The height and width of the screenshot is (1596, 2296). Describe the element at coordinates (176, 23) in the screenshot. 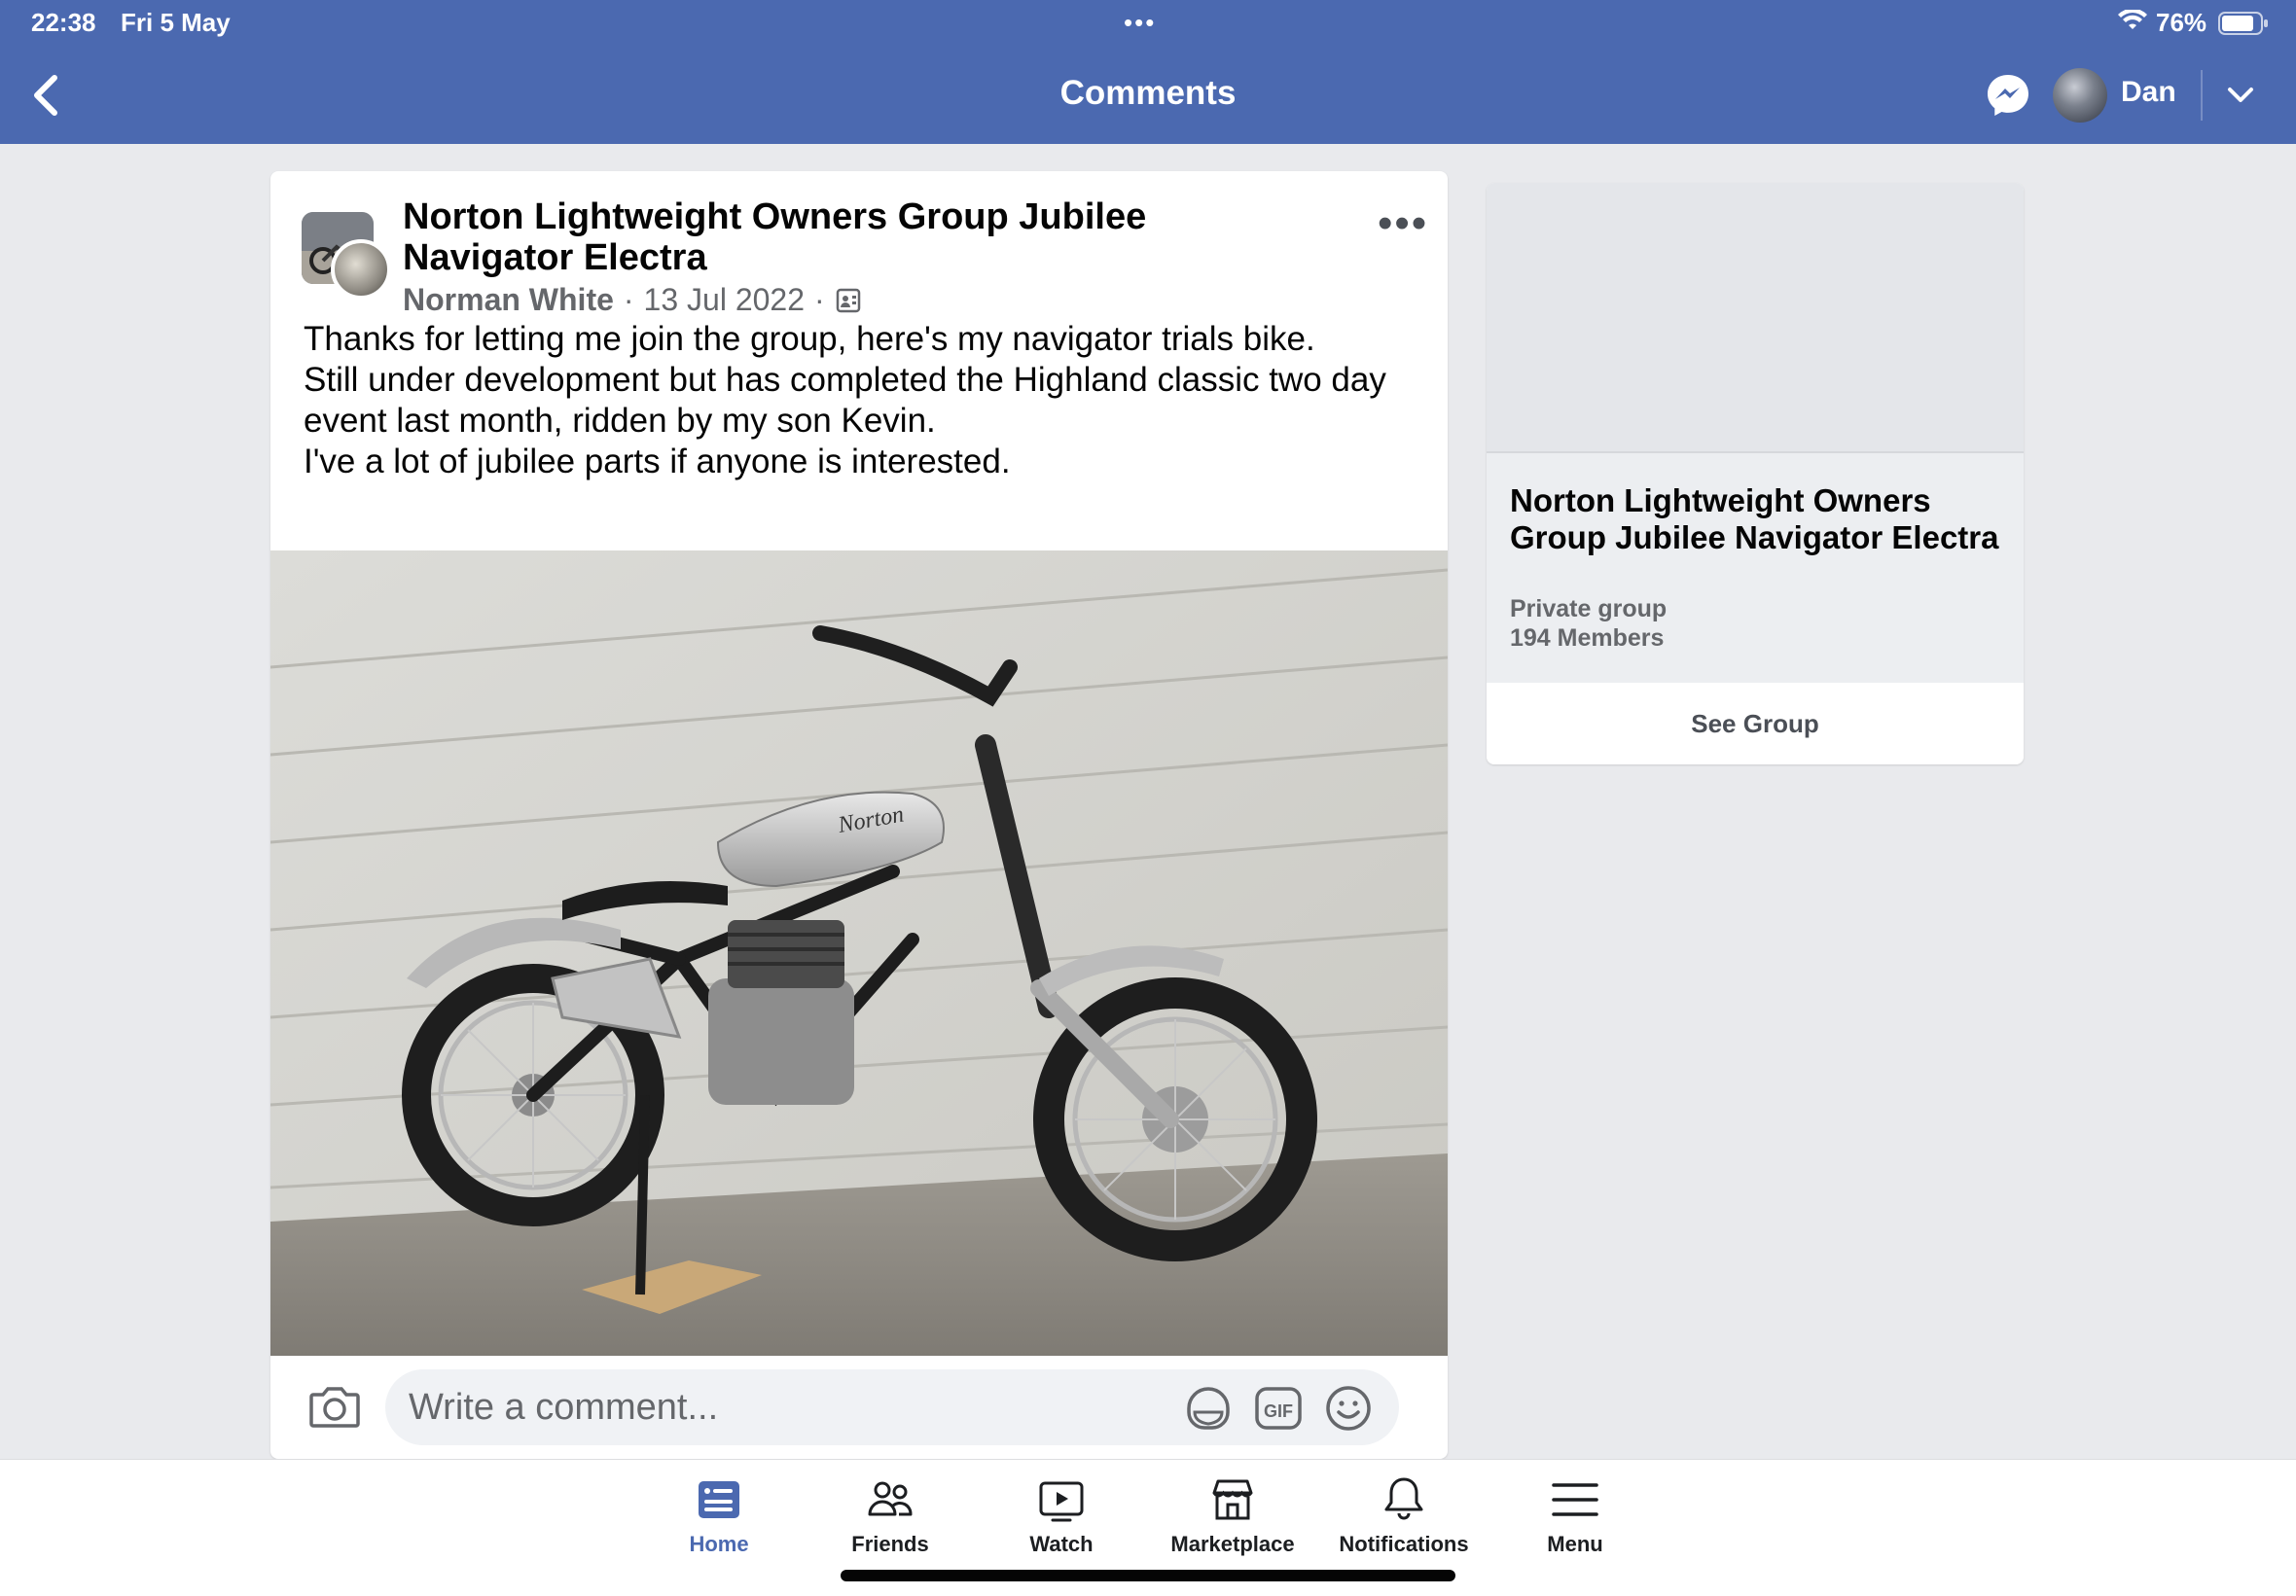

I see `status-date: Fri 5 May` at that location.